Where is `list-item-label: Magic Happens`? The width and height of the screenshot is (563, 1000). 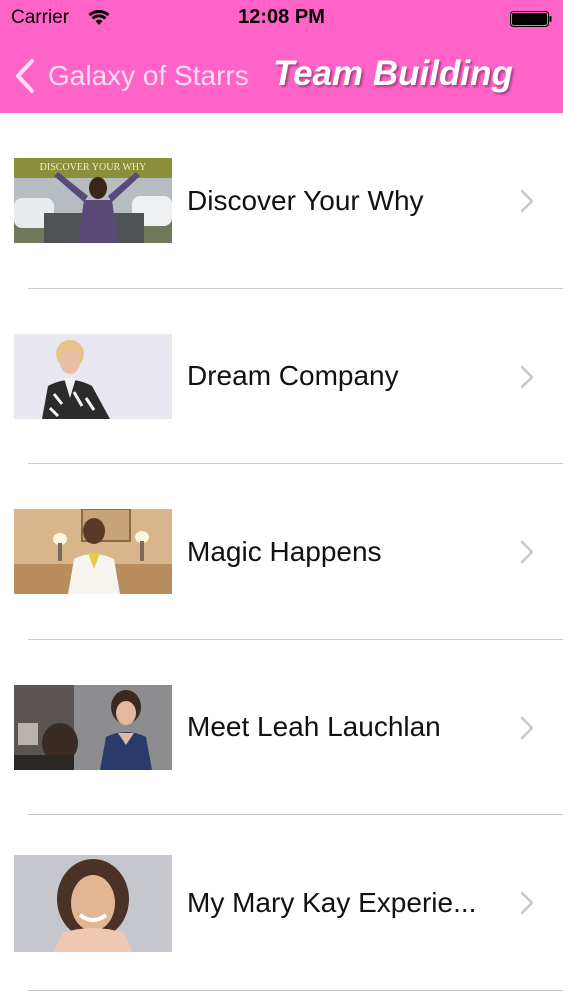 list-item-label: Magic Happens is located at coordinates (284, 551).